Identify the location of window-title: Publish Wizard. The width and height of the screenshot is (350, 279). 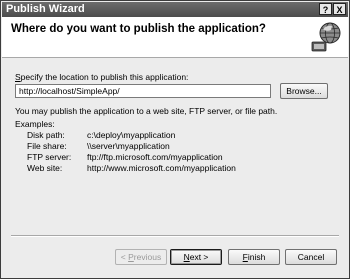
(45, 9).